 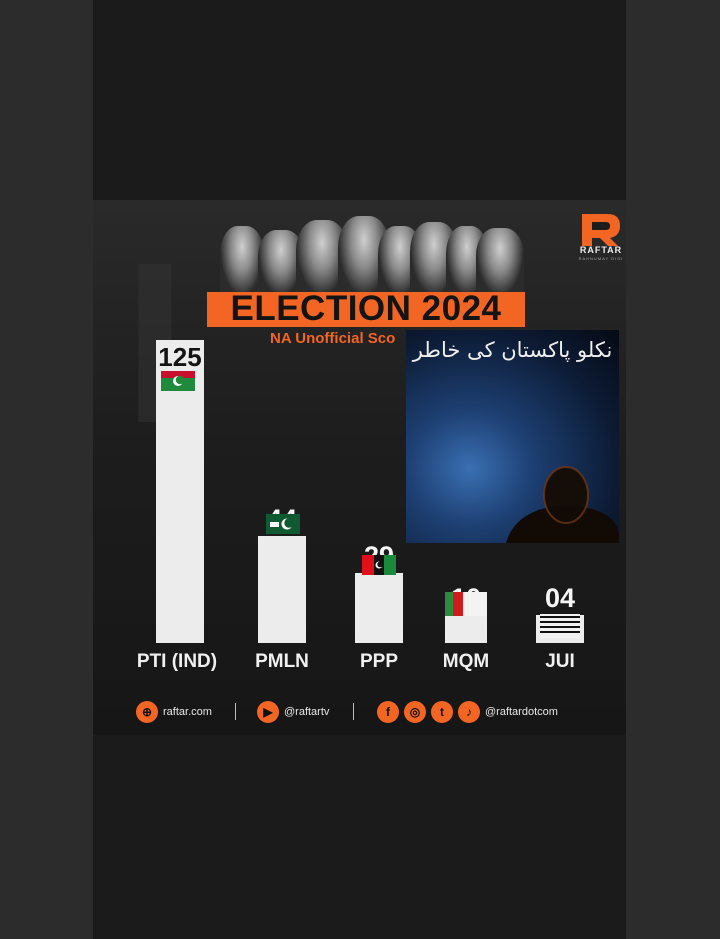 What do you see at coordinates (147, 712) in the screenshot?
I see `globe-icon: ⊕` at bounding box center [147, 712].